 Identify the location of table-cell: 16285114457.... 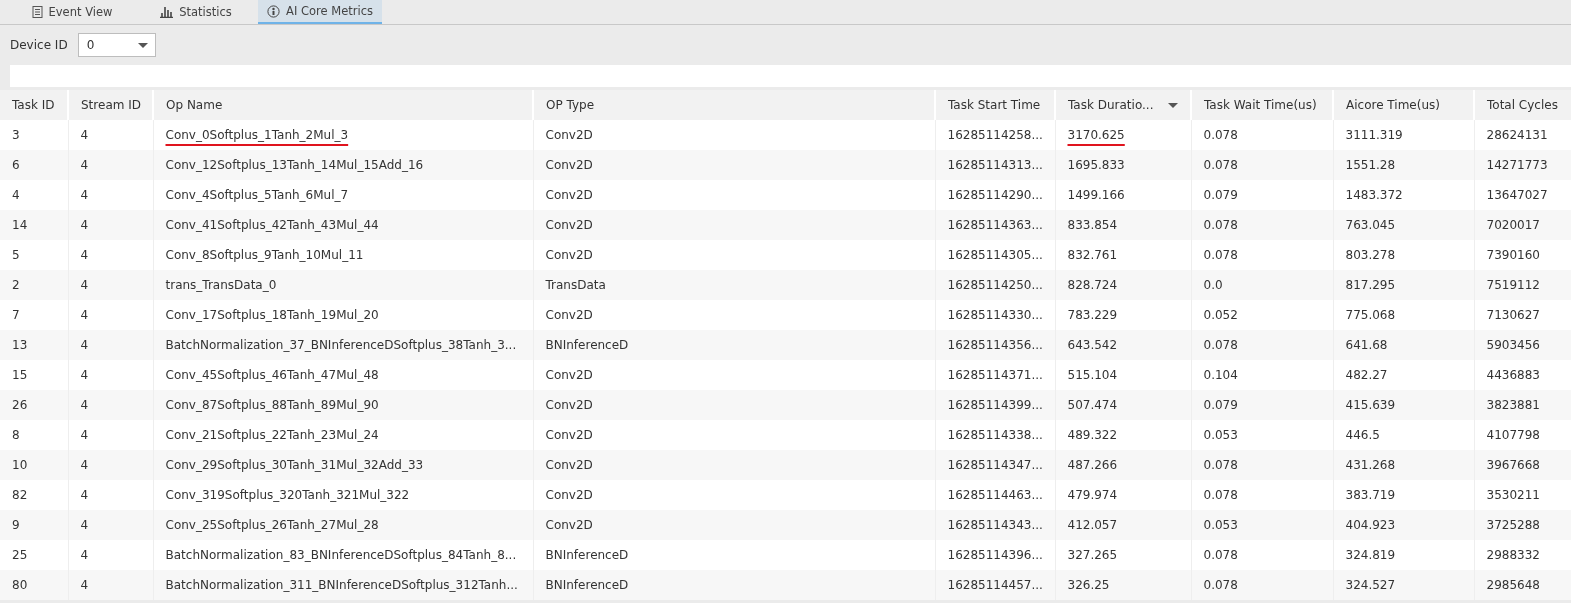
(995, 585).